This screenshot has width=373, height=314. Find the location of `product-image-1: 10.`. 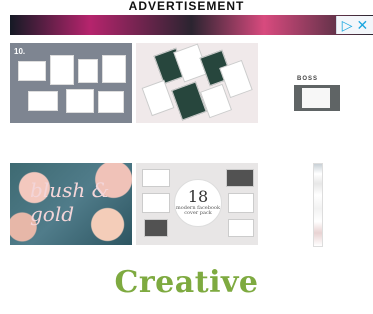

product-image-1: 10. is located at coordinates (71, 83).